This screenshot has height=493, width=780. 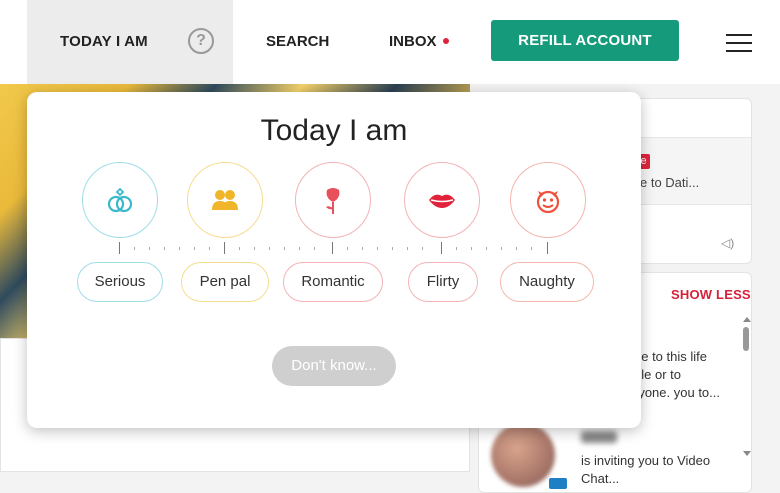 I want to click on mood-romantic-button: Romantic, so click(x=333, y=282).